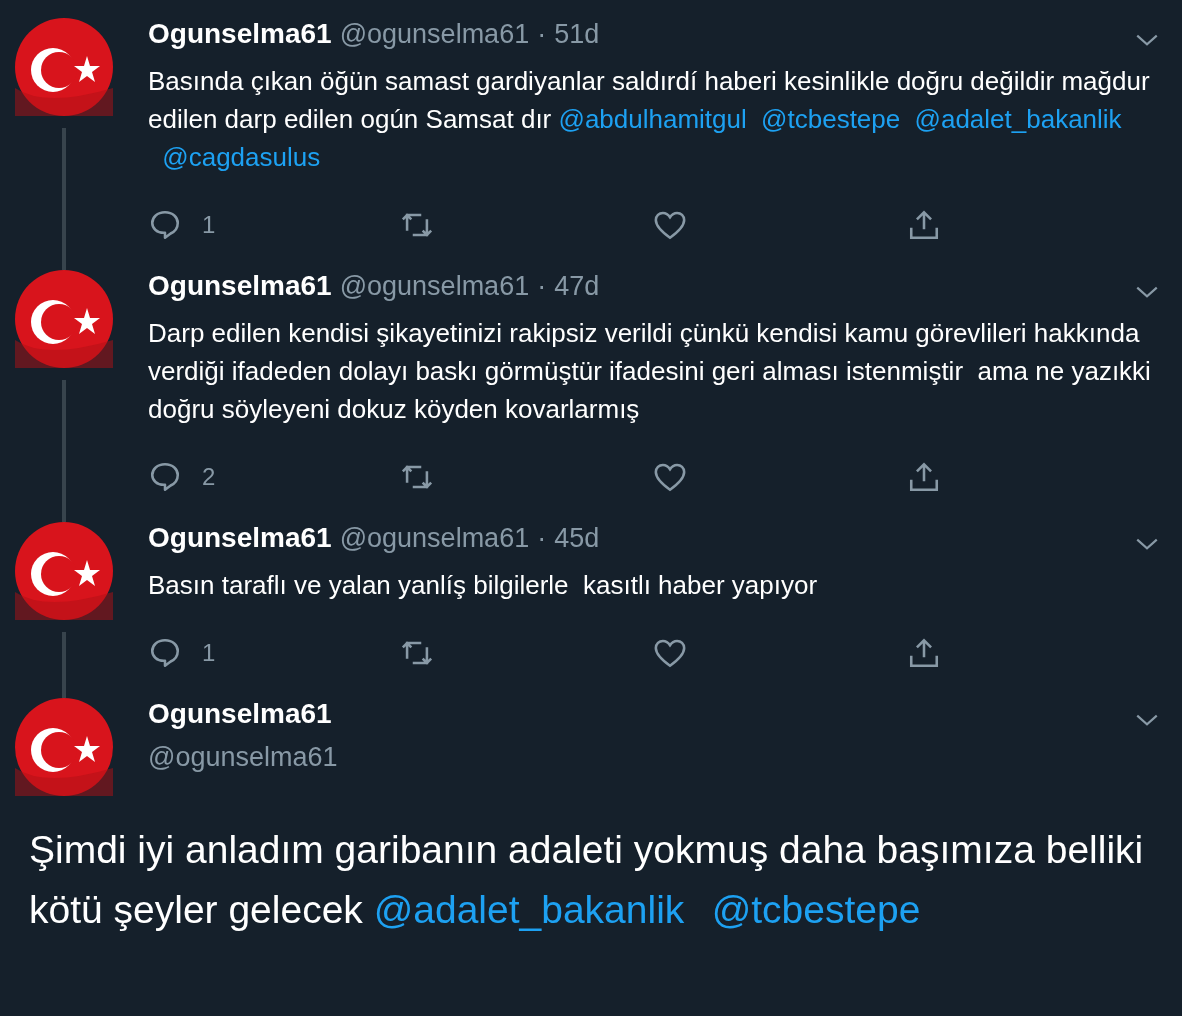  What do you see at coordinates (241, 157) in the screenshot?
I see `mention-link: @cagdasulus` at bounding box center [241, 157].